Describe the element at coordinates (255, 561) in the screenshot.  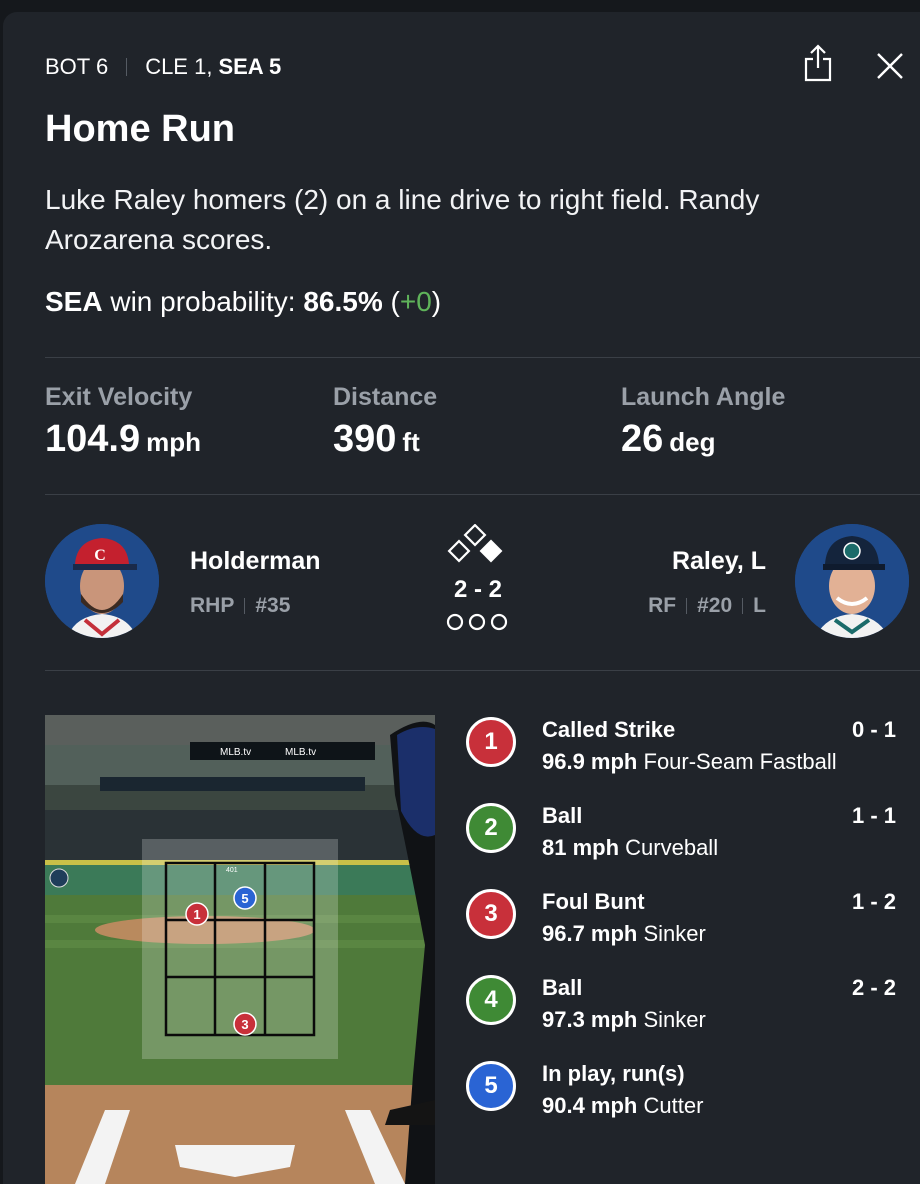
I see `pitcher-name: Holderman` at that location.